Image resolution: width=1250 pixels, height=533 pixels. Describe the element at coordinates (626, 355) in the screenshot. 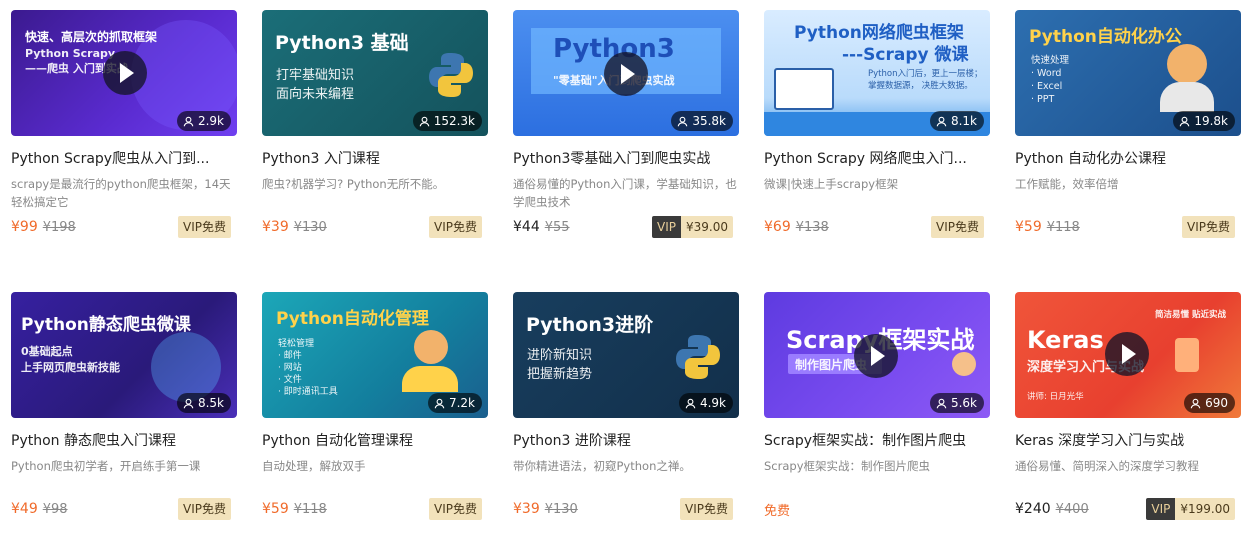

I see `course-thumbnail: Python3进阶 进阶新知识 把握新趋势 4.9k` at that location.